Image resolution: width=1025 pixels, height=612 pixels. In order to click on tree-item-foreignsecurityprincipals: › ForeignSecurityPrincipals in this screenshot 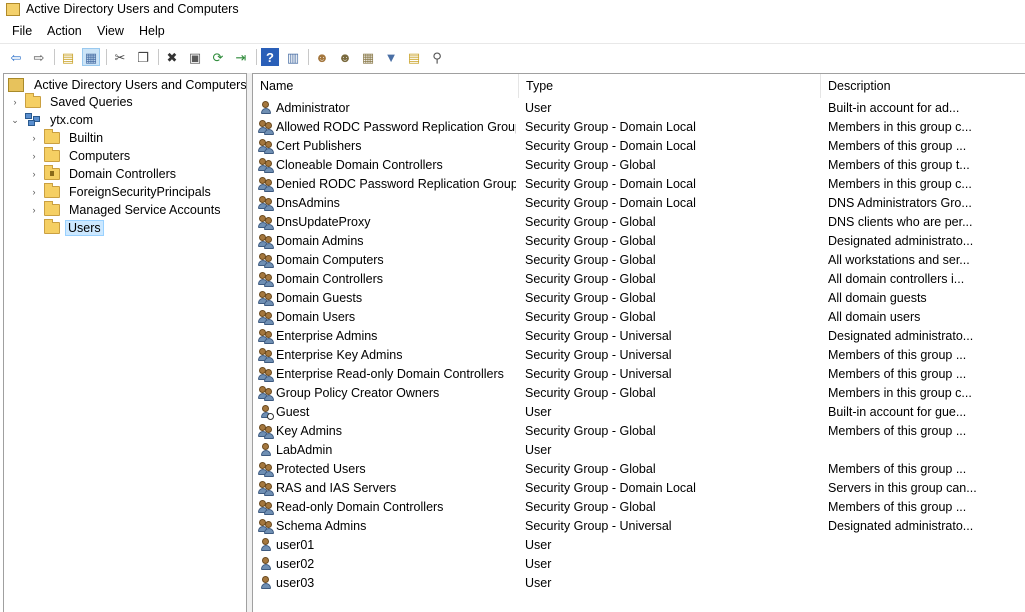, I will do `click(121, 192)`.